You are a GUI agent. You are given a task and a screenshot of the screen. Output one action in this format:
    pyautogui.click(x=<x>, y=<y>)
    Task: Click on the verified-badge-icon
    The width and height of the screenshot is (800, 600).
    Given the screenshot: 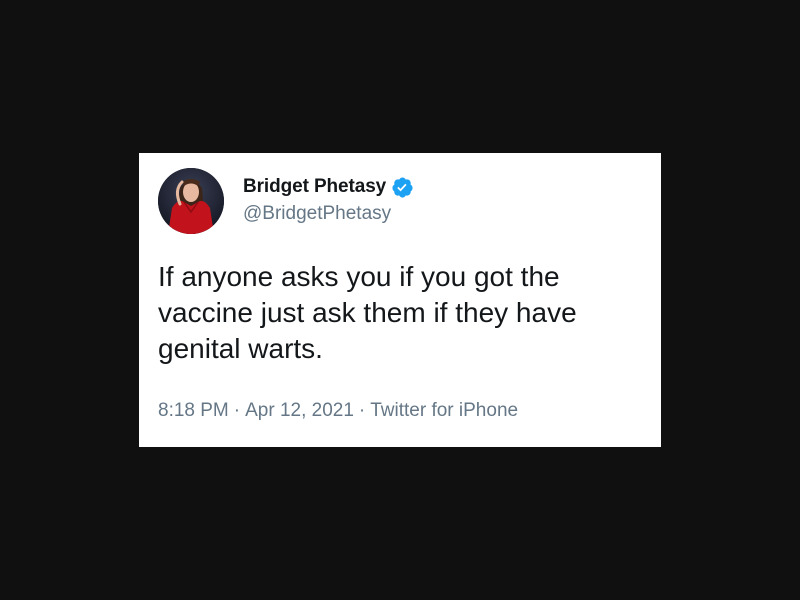 What is the action you would take?
    pyautogui.click(x=402, y=187)
    